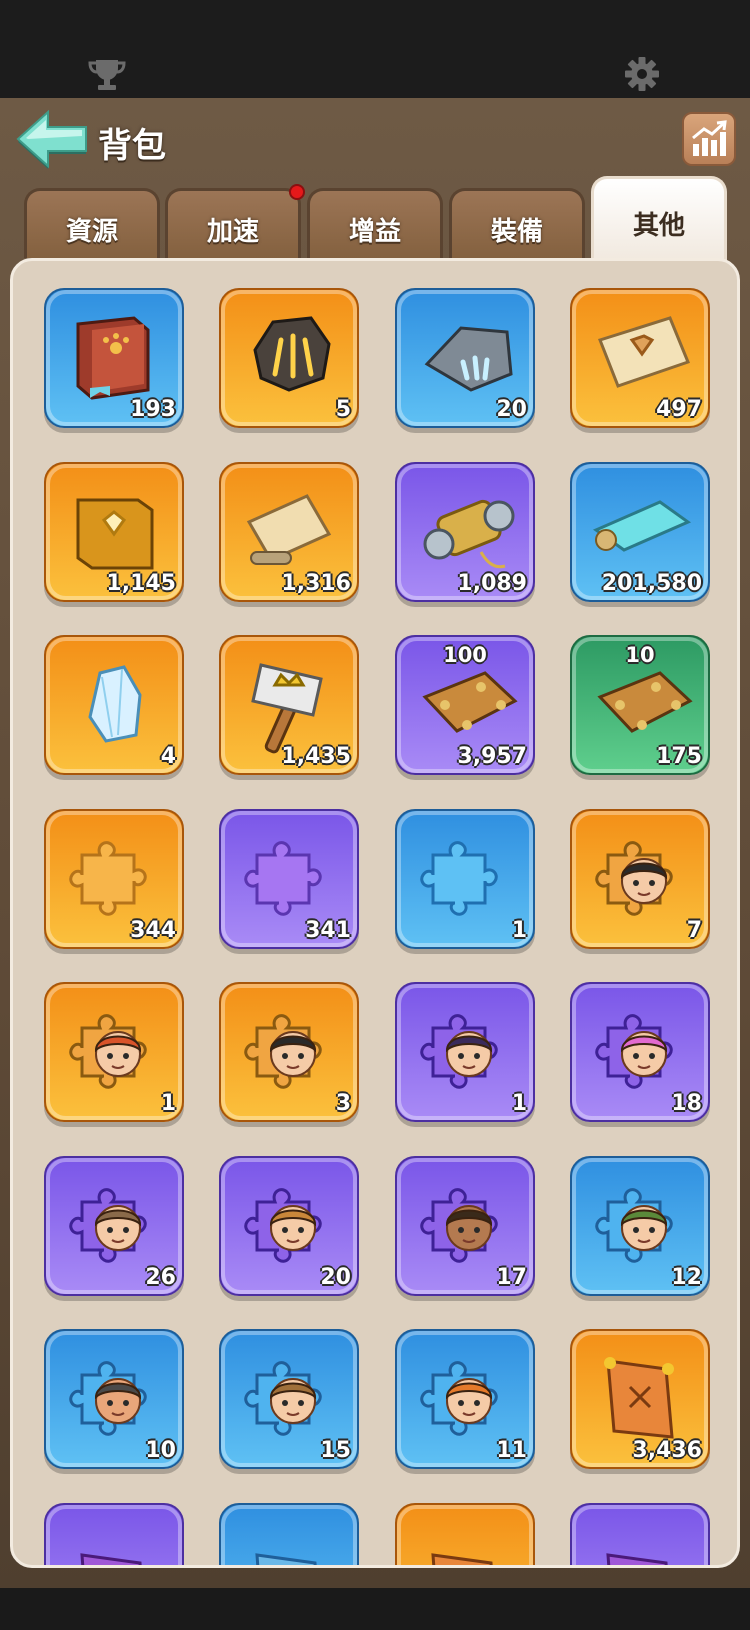  Describe the element at coordinates (640, 532) in the screenshot. I see `inventory-item: 201,580` at that location.